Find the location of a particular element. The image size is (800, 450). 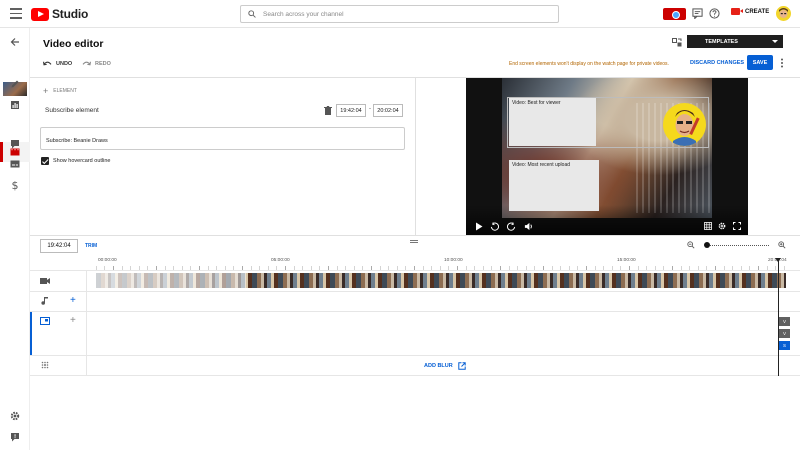

fullscreen-icon is located at coordinates (737, 226).